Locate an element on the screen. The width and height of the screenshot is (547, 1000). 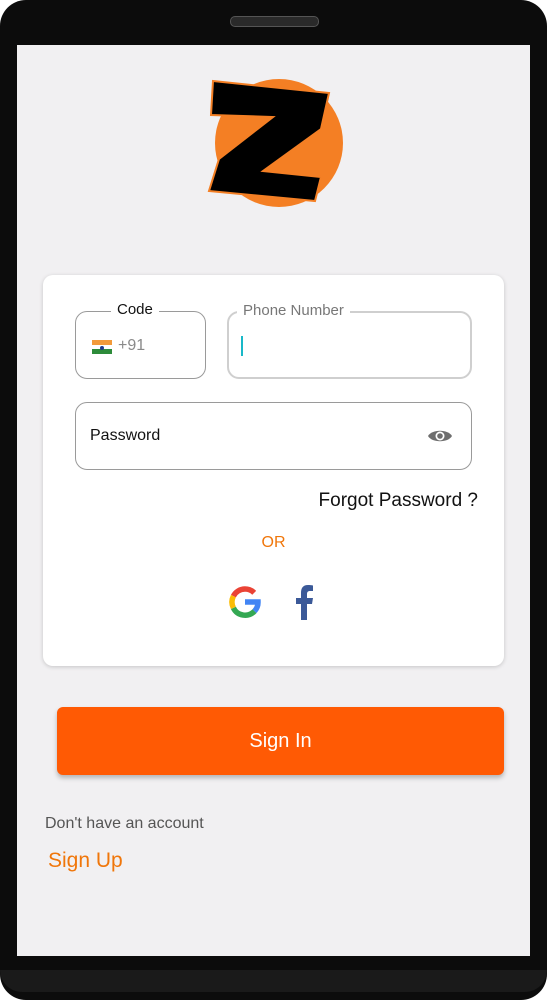
password-placeholder: Password is located at coordinates (125, 435).